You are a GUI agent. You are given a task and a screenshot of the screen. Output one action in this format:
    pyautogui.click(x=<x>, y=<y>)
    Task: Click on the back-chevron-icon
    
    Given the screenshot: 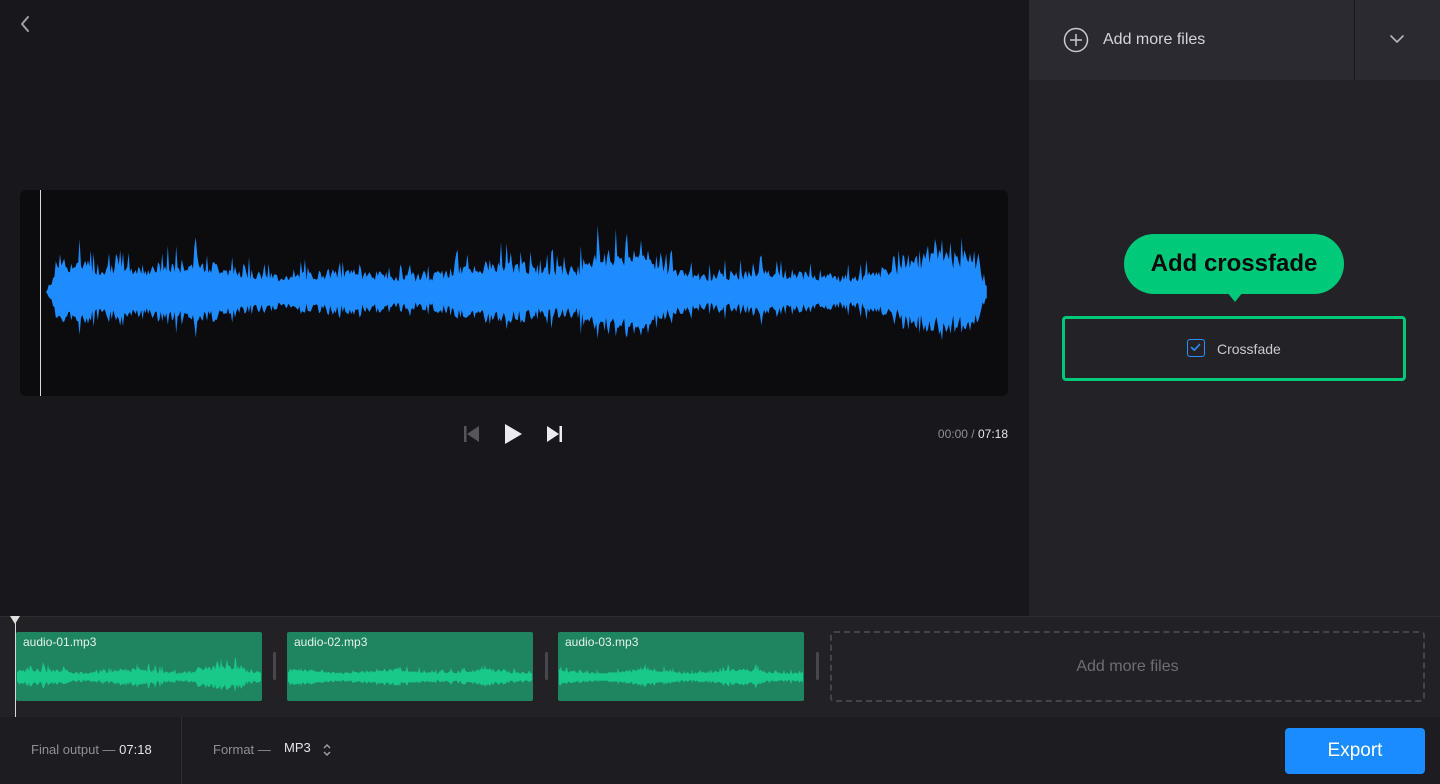 What is the action you would take?
    pyautogui.click(x=25, y=24)
    